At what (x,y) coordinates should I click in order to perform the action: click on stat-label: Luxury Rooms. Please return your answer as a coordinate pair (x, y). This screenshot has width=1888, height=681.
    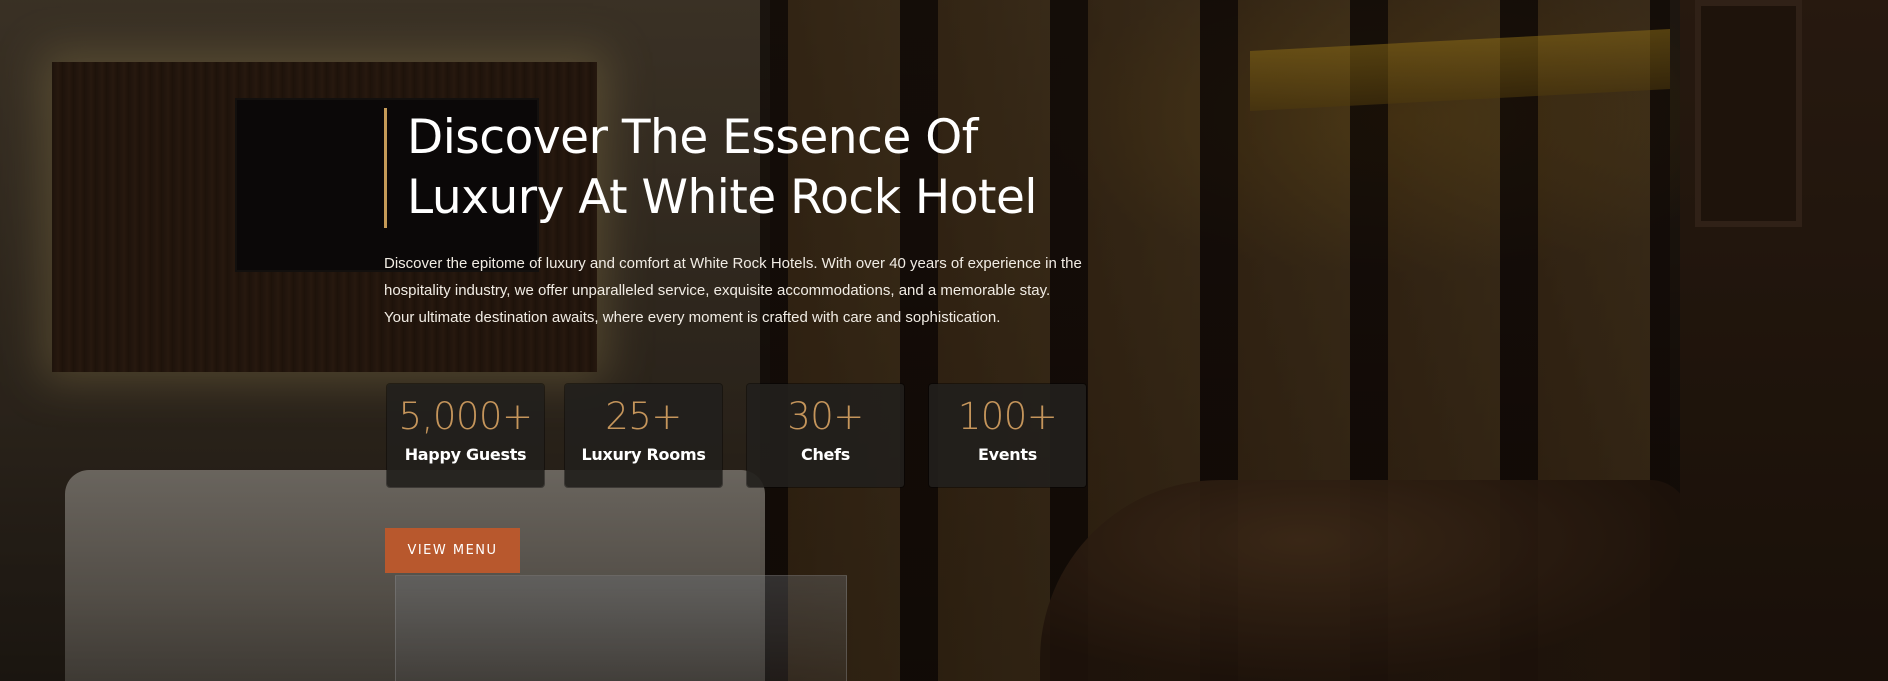
    Looking at the image, I should click on (643, 454).